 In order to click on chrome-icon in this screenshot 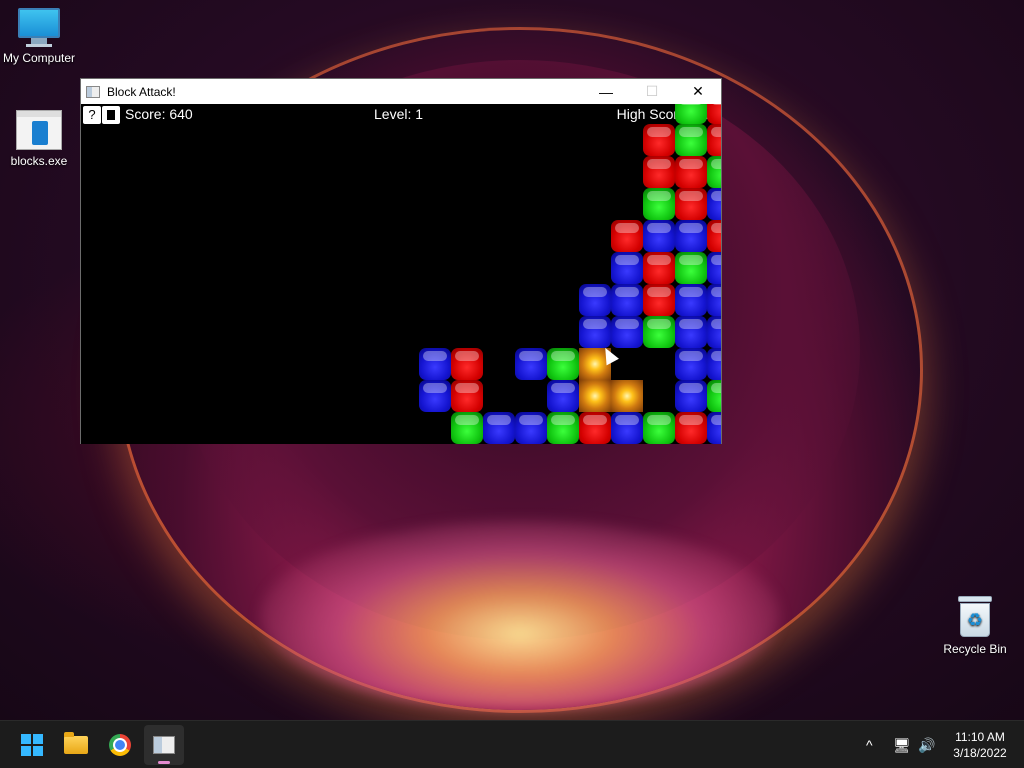, I will do `click(120, 745)`.